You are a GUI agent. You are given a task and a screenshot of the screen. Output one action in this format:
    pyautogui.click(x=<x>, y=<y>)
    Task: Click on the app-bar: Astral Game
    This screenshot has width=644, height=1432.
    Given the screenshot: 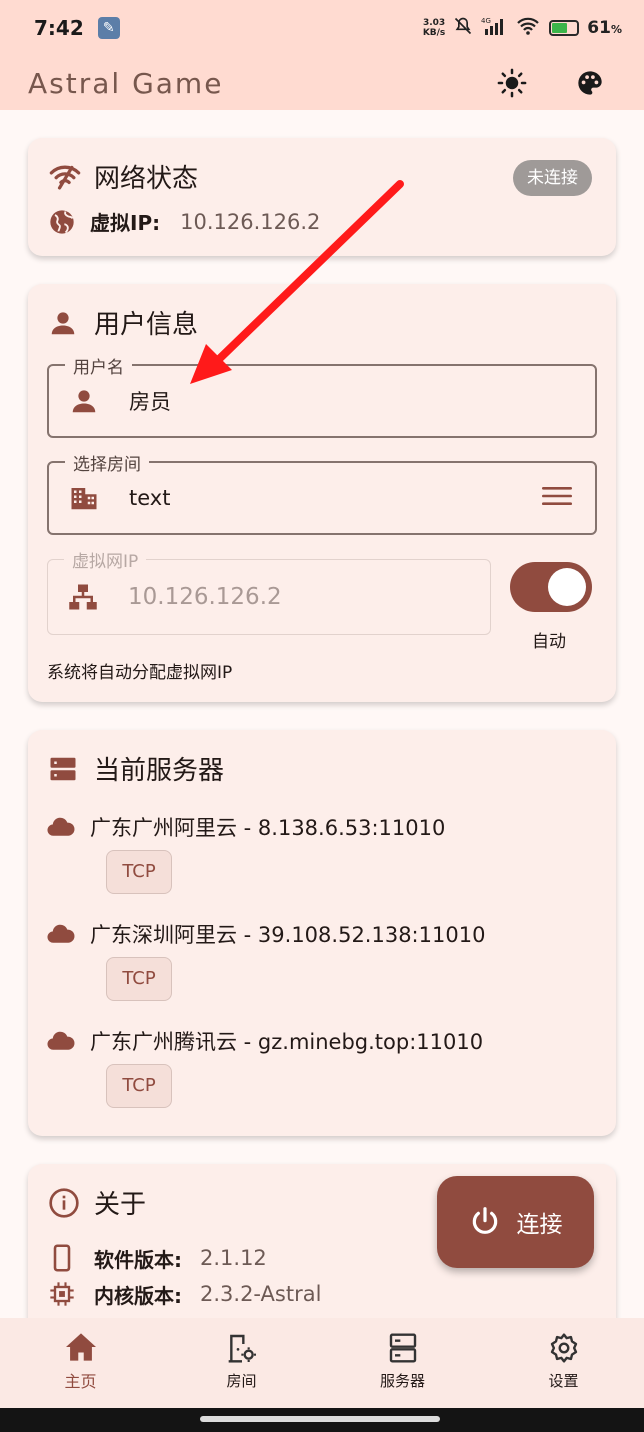 What is the action you would take?
    pyautogui.click(x=322, y=83)
    